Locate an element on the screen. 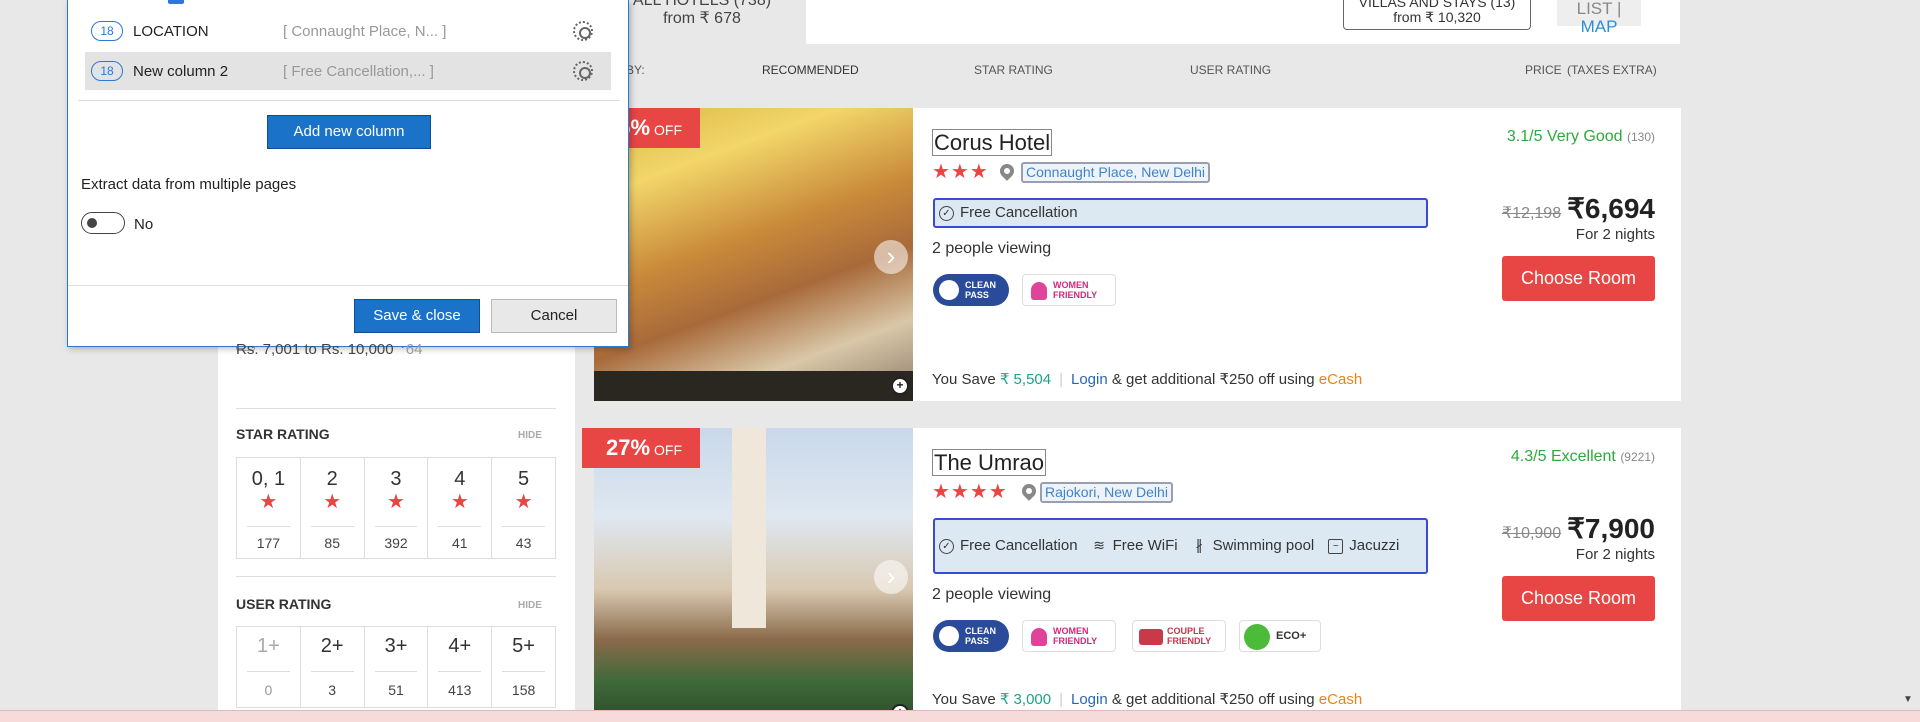 The image size is (1920, 722). save-rest: & get additional ₹250 off using is located at coordinates (1213, 699).